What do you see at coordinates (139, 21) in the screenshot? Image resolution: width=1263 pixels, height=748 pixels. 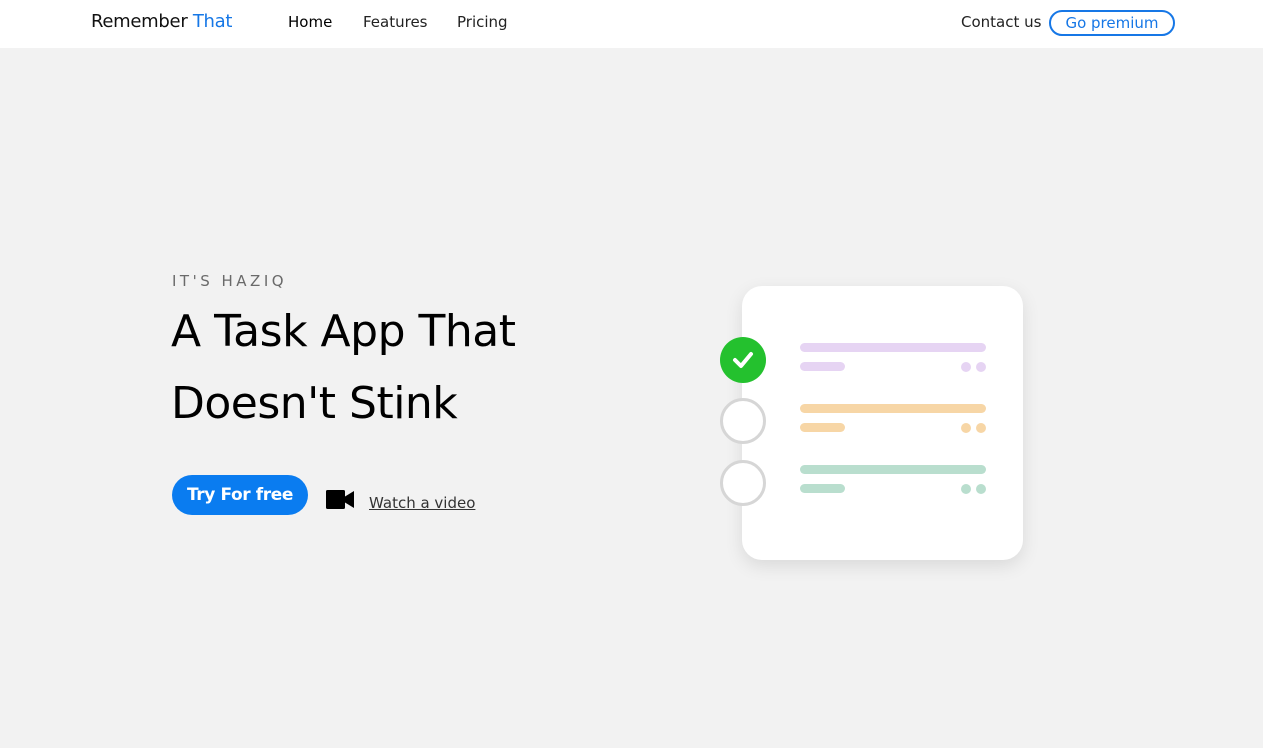 I see `brand-name: Remember` at bounding box center [139, 21].